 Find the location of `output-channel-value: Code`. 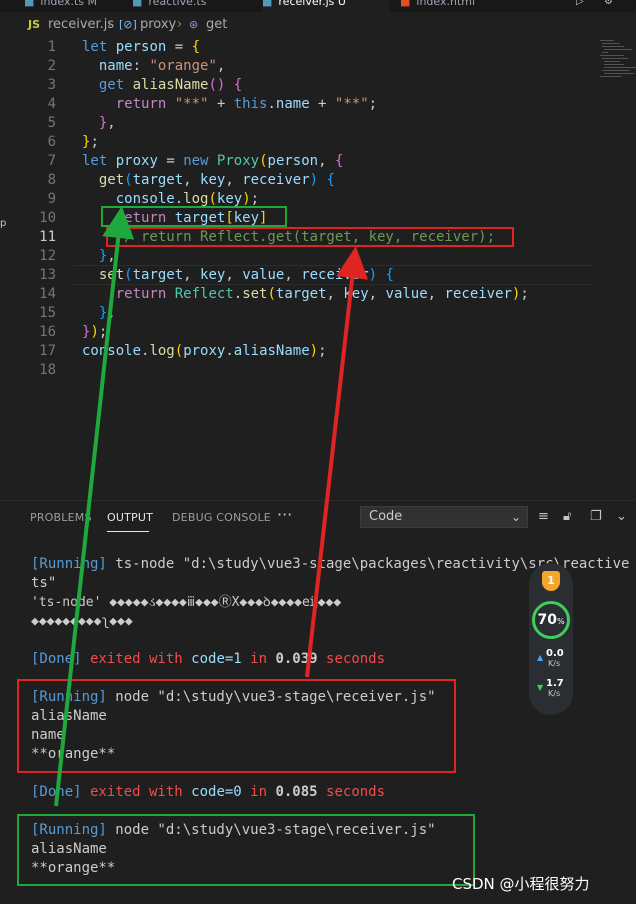

output-channel-value: Code is located at coordinates (386, 516).